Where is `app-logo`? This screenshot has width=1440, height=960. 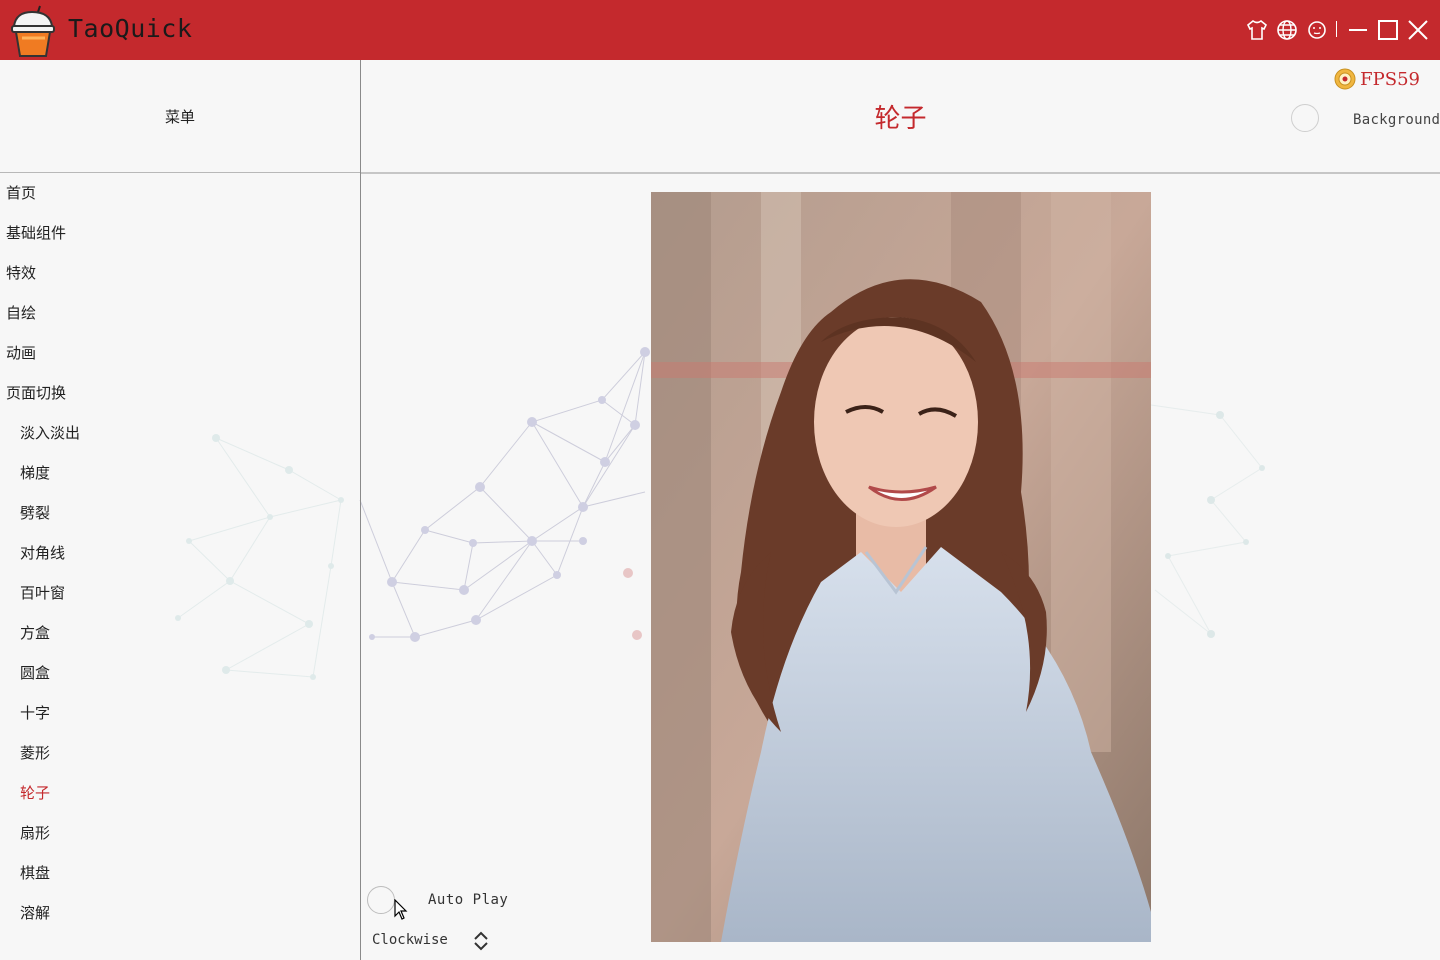 app-logo is located at coordinates (33, 31).